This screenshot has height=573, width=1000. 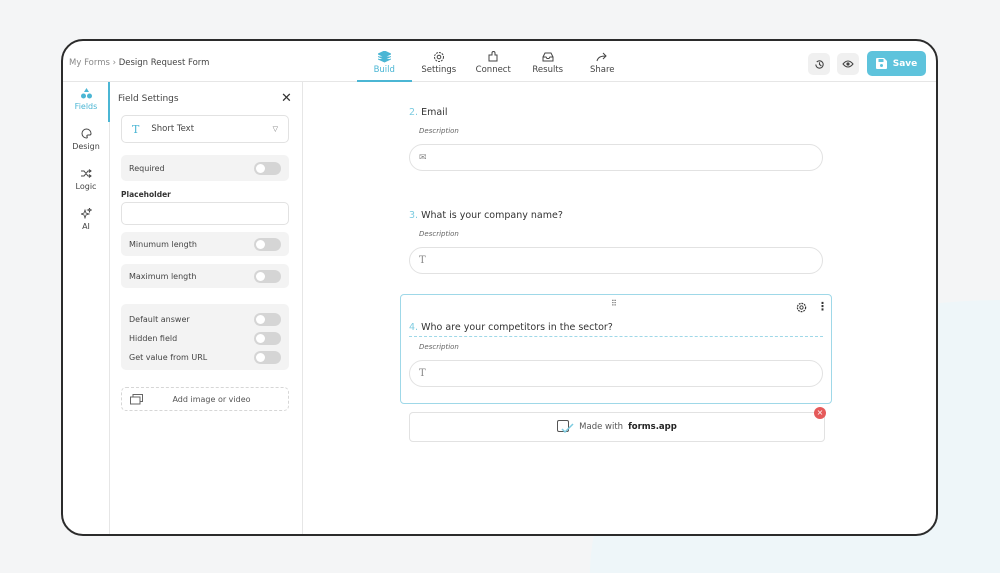 What do you see at coordinates (205, 213) in the screenshot?
I see `placeholder-input` at bounding box center [205, 213].